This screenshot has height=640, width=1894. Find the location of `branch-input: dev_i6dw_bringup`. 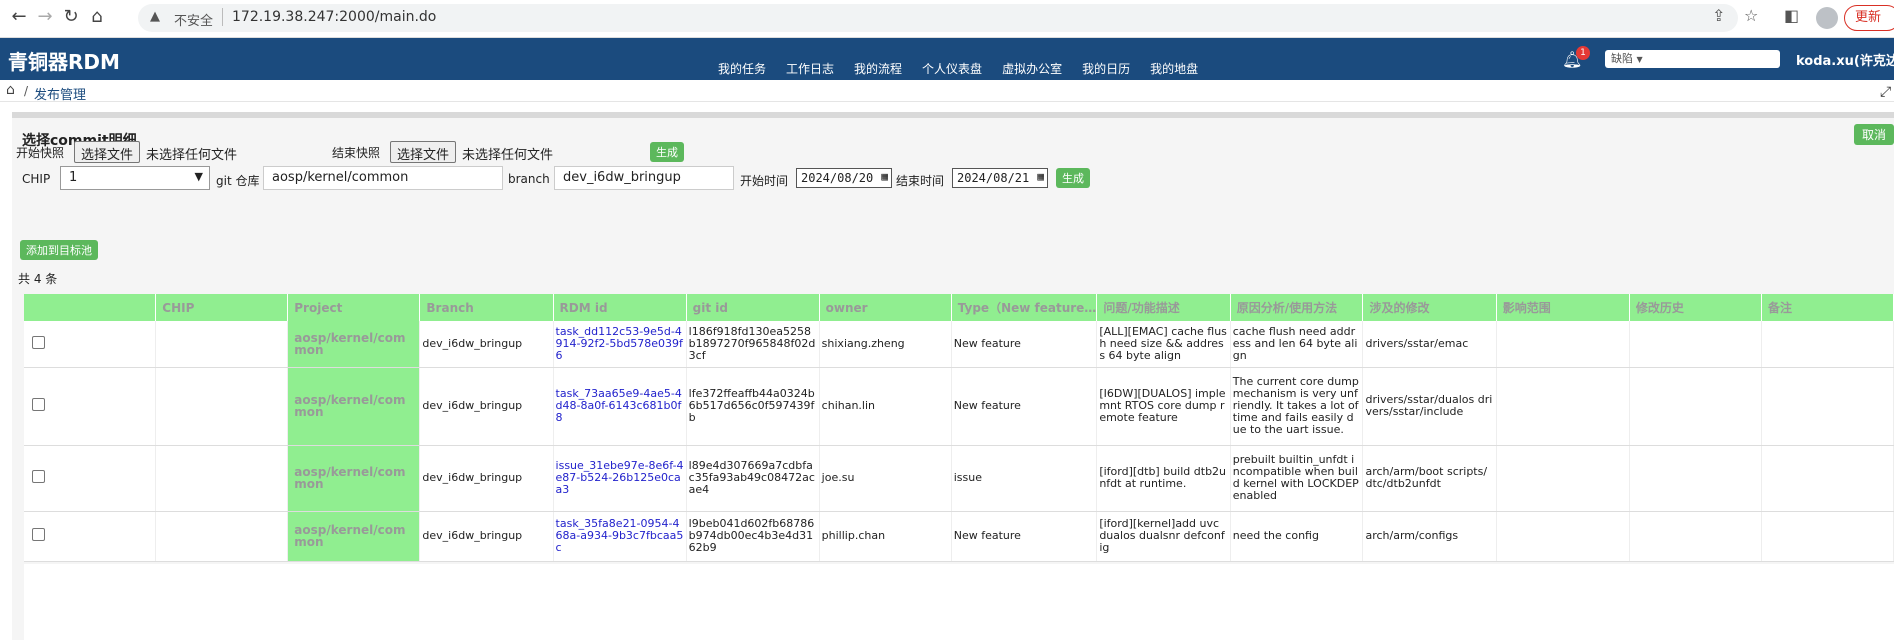

branch-input: dev_i6dw_bringup is located at coordinates (644, 178).